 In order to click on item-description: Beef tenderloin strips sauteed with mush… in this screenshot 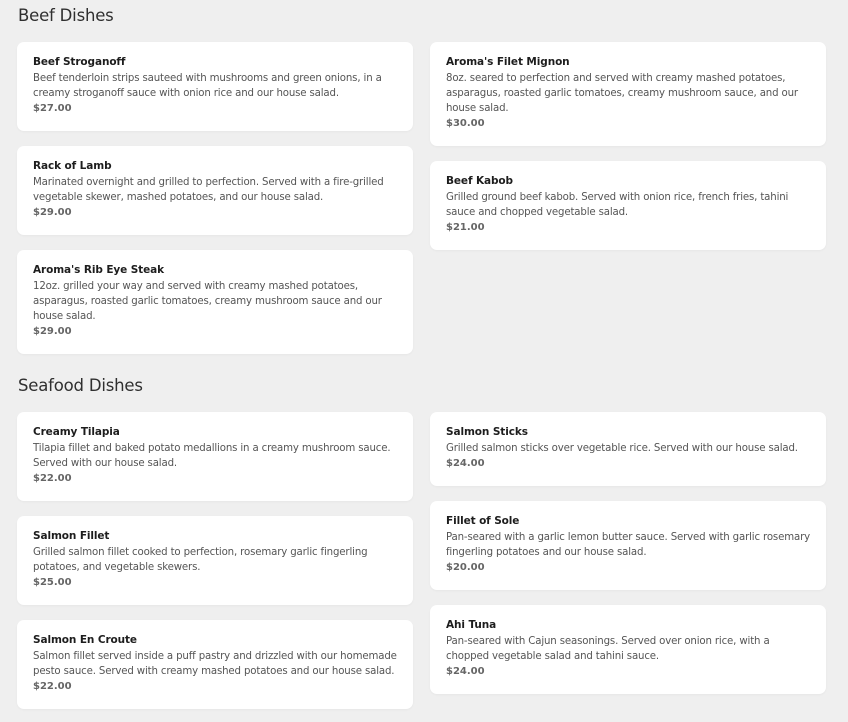, I will do `click(207, 86)`.